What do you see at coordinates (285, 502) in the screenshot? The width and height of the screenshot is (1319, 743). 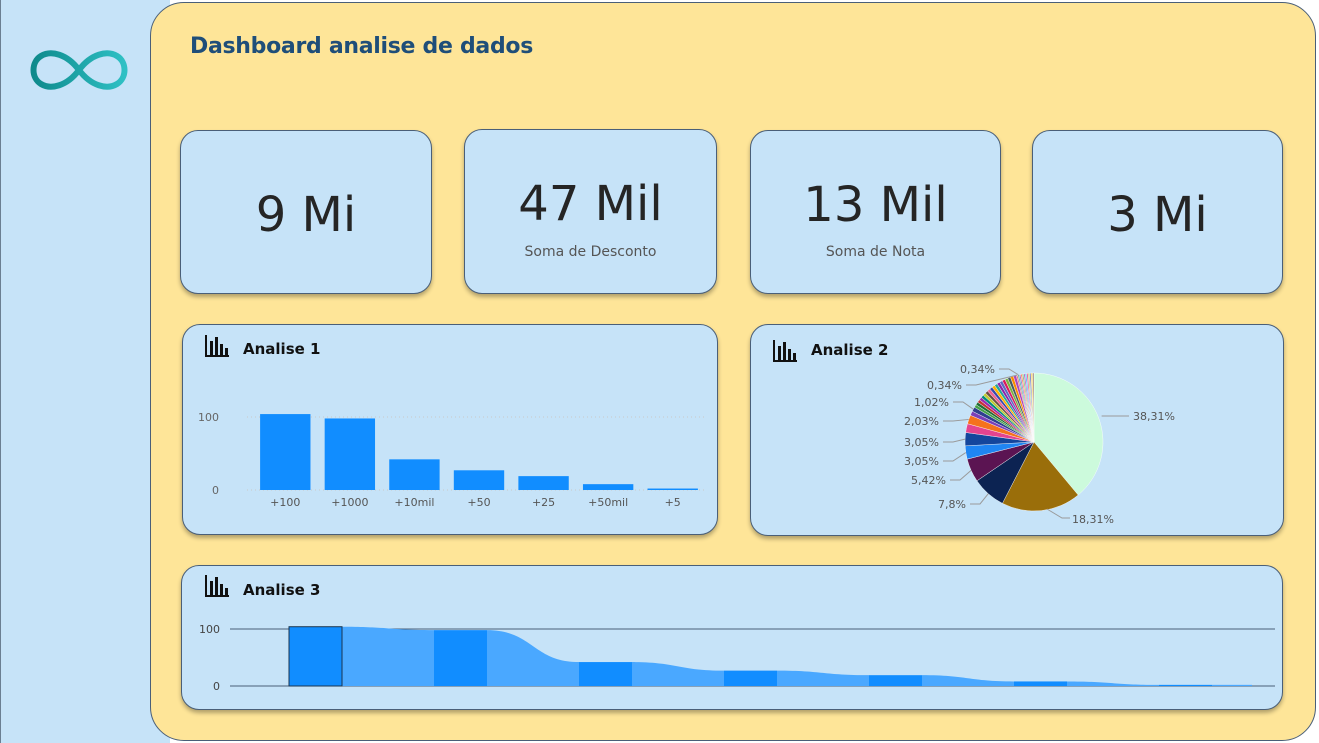 I see `x-tick-label: +100` at bounding box center [285, 502].